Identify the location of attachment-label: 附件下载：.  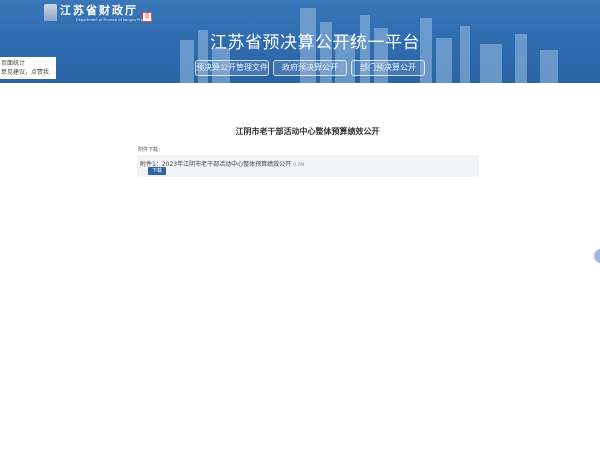
(151, 150).